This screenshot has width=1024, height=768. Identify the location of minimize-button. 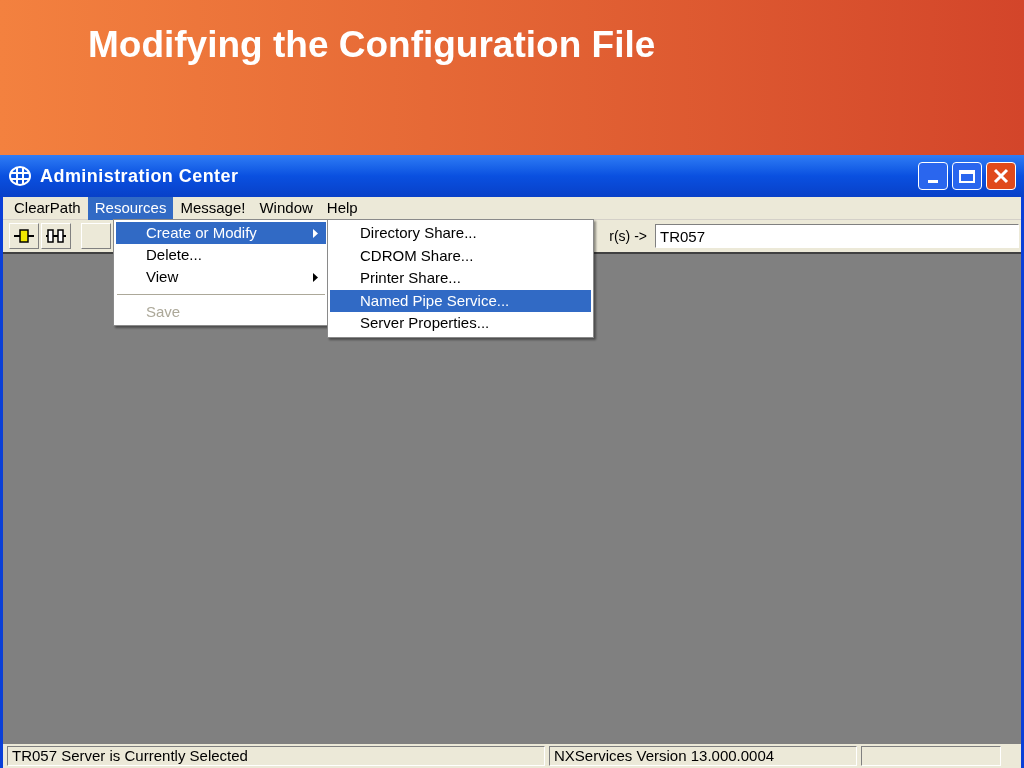
(933, 176).